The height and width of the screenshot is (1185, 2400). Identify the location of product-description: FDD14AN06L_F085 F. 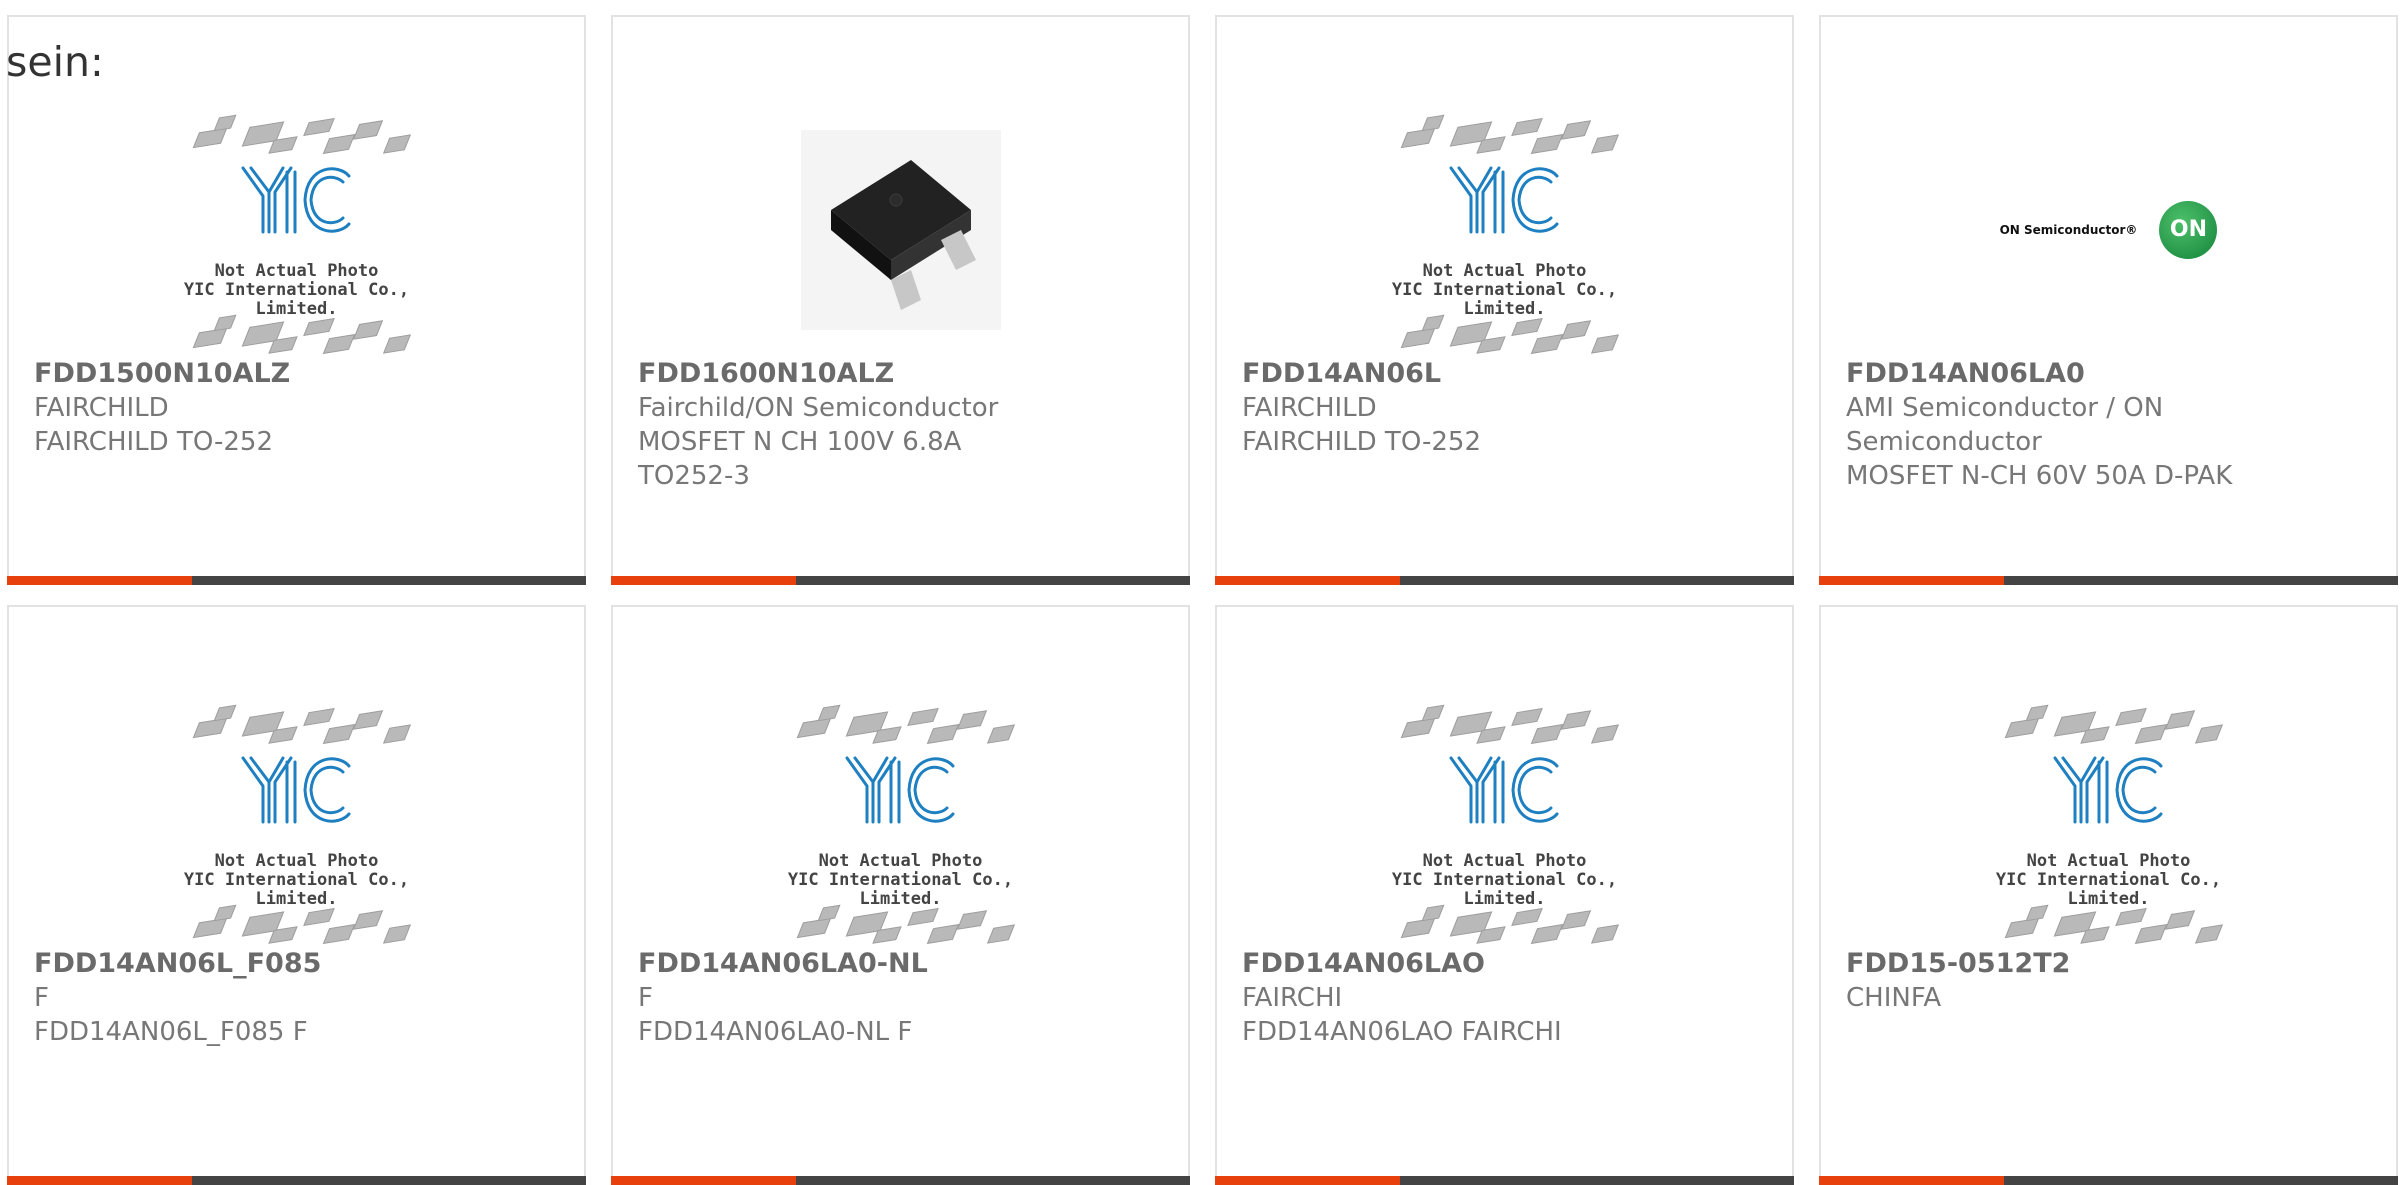
(171, 1032).